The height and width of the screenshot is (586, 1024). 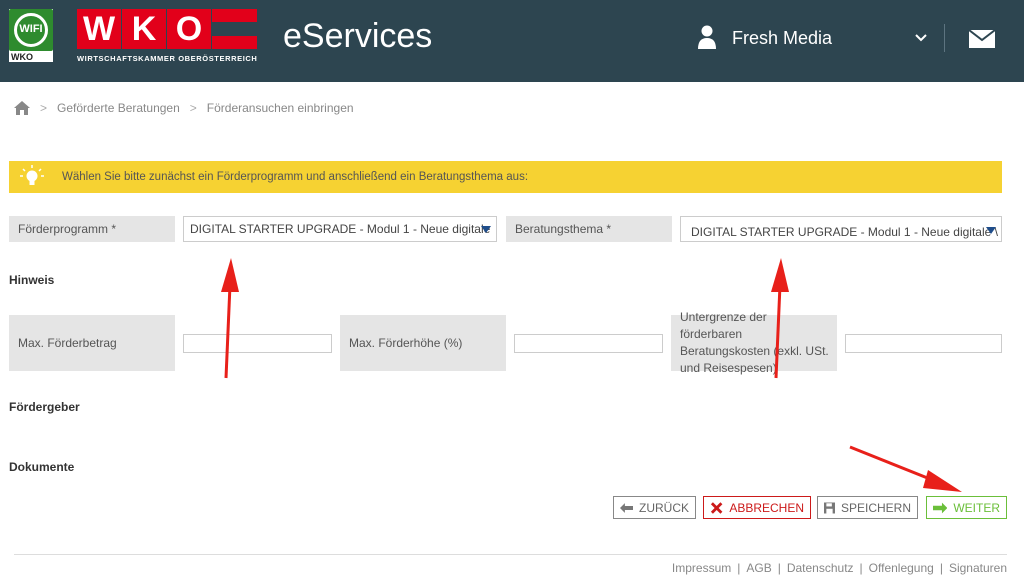 What do you see at coordinates (589, 229) in the screenshot?
I see `beratungsthema-label: Beratungsthema *` at bounding box center [589, 229].